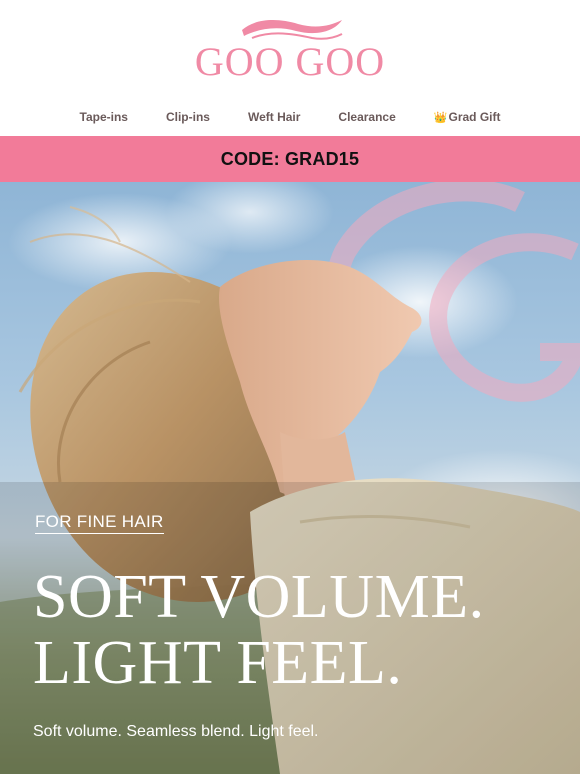  What do you see at coordinates (274, 117) in the screenshot?
I see `nav-item-weft-hair: Weft Hair` at bounding box center [274, 117].